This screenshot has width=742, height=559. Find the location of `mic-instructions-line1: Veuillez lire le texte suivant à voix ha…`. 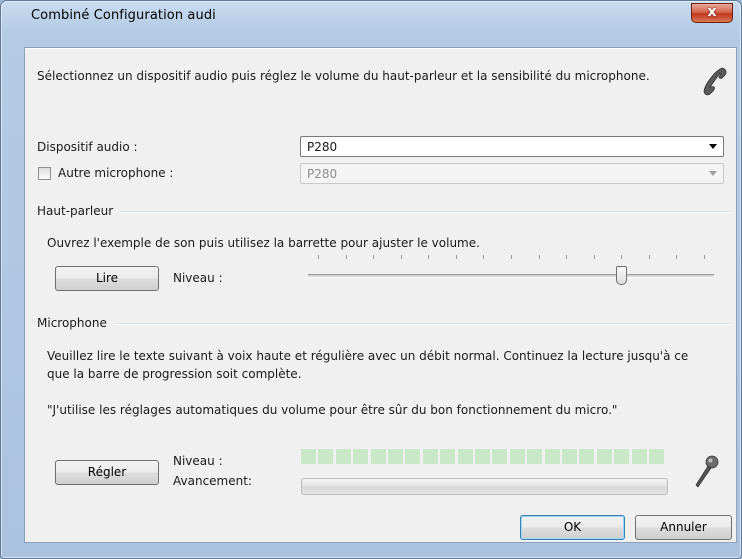

mic-instructions-line1: Veuillez lire le texte suivant à voix ha… is located at coordinates (368, 356).